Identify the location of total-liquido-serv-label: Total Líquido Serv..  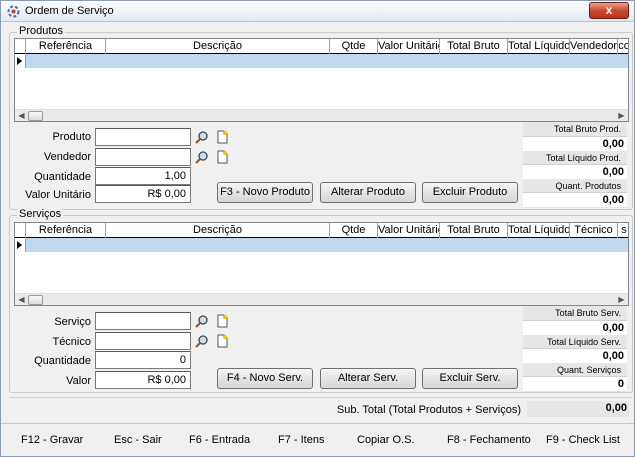
(584, 342).